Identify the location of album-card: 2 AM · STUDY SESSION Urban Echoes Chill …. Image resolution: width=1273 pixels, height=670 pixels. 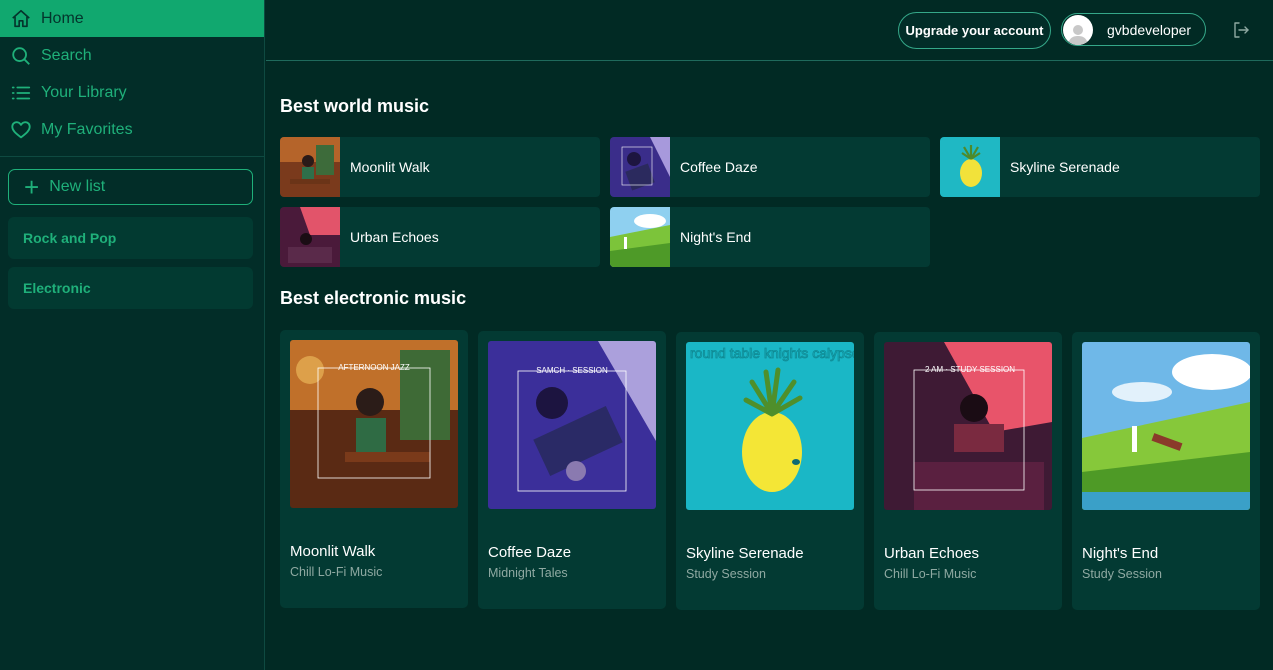
(968, 471).